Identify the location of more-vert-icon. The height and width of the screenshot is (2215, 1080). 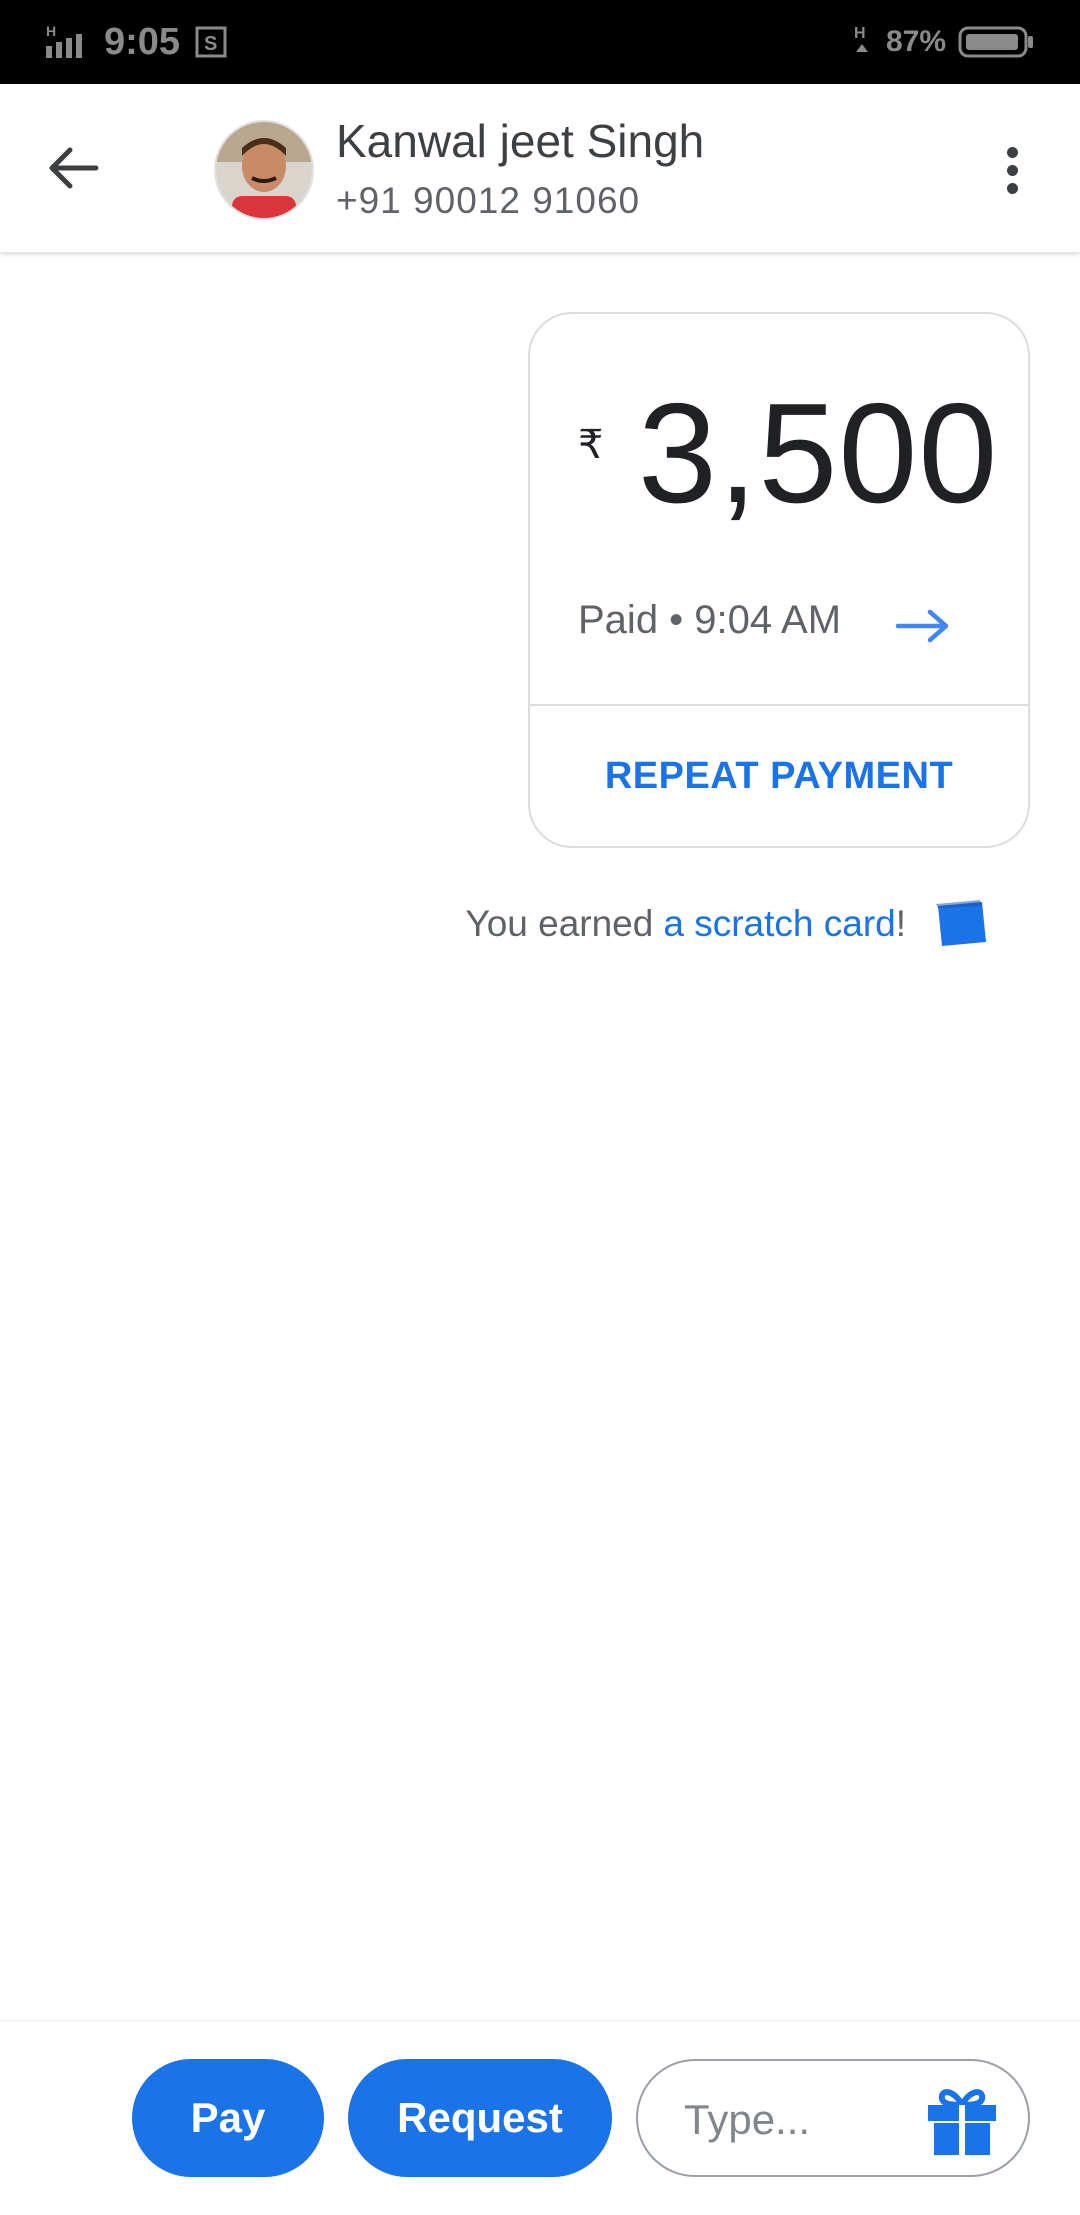
(1012, 152).